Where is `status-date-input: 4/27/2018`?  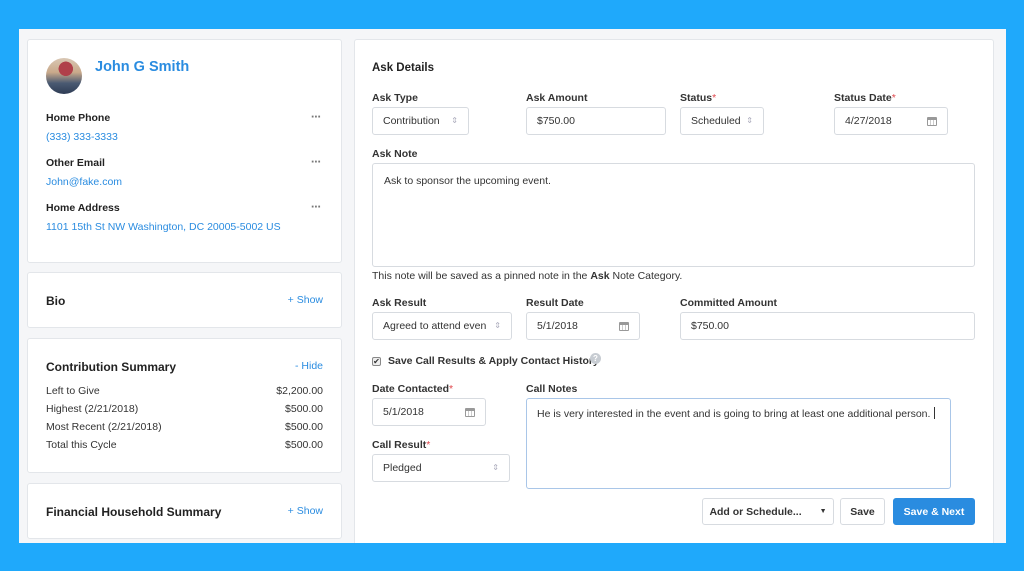
status-date-input: 4/27/2018 is located at coordinates (891, 121).